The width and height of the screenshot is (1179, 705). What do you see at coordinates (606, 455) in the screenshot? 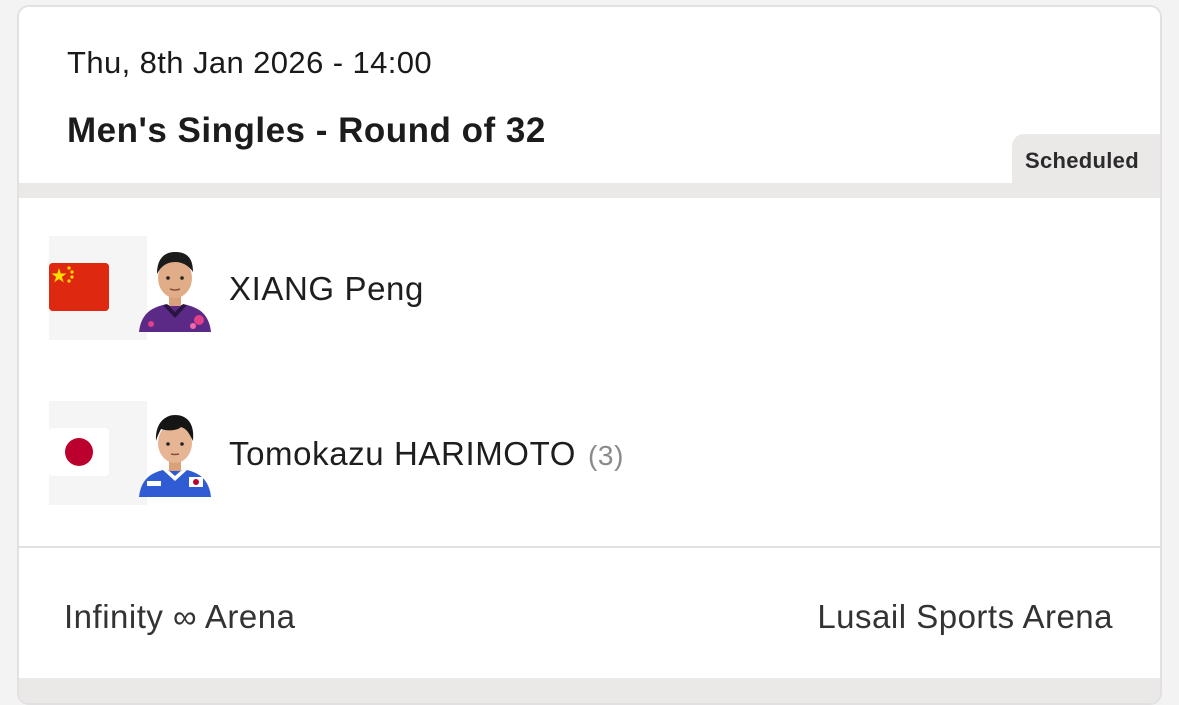
I see `player-seed: (3)` at bounding box center [606, 455].